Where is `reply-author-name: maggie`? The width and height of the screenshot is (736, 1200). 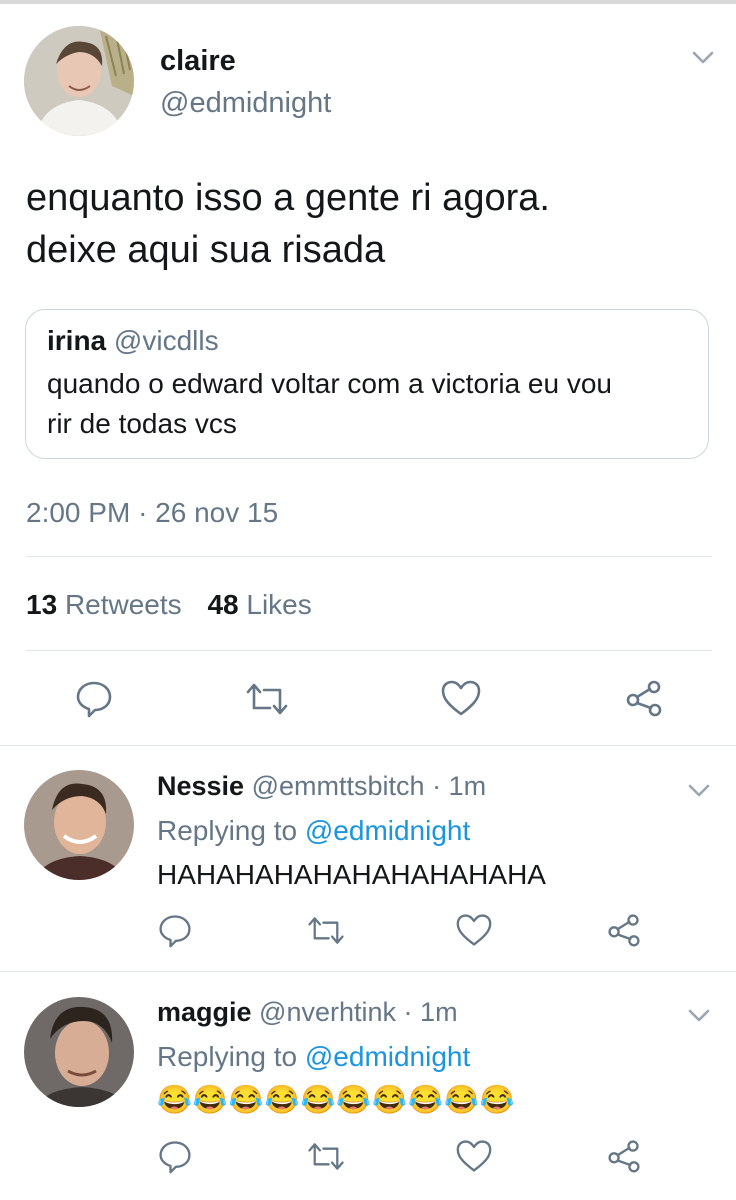 reply-author-name: maggie is located at coordinates (204, 1012).